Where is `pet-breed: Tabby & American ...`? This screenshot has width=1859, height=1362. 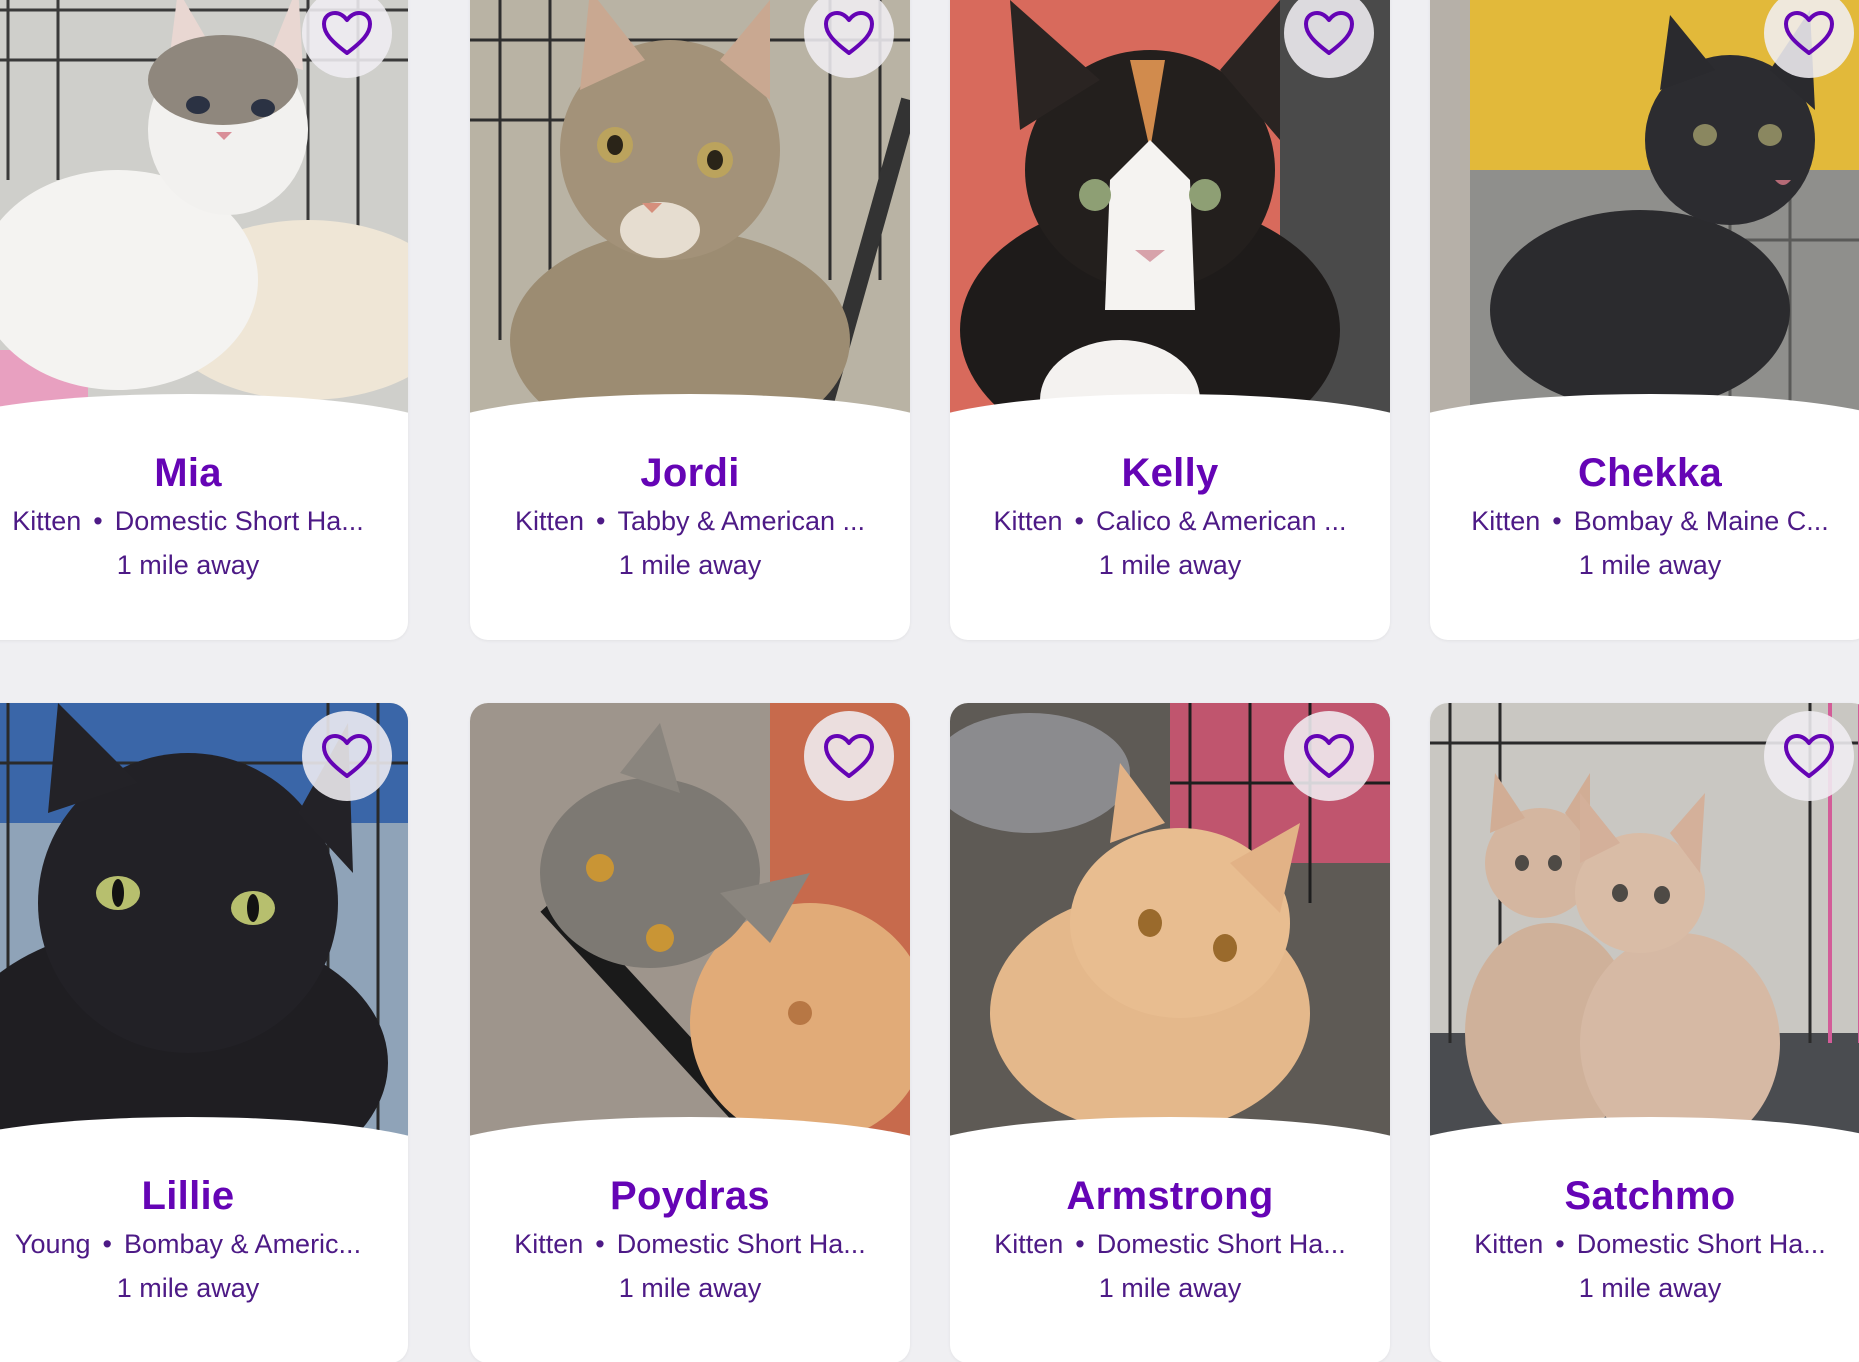 pet-breed: Tabby & American ... is located at coordinates (741, 521).